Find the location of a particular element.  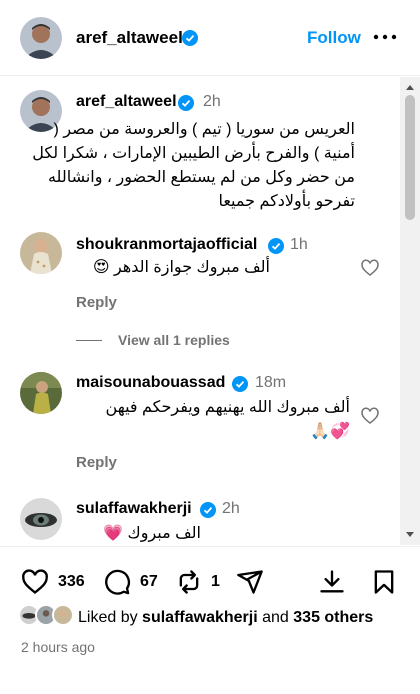

liked-by-prefix: Liked by is located at coordinates (108, 617).